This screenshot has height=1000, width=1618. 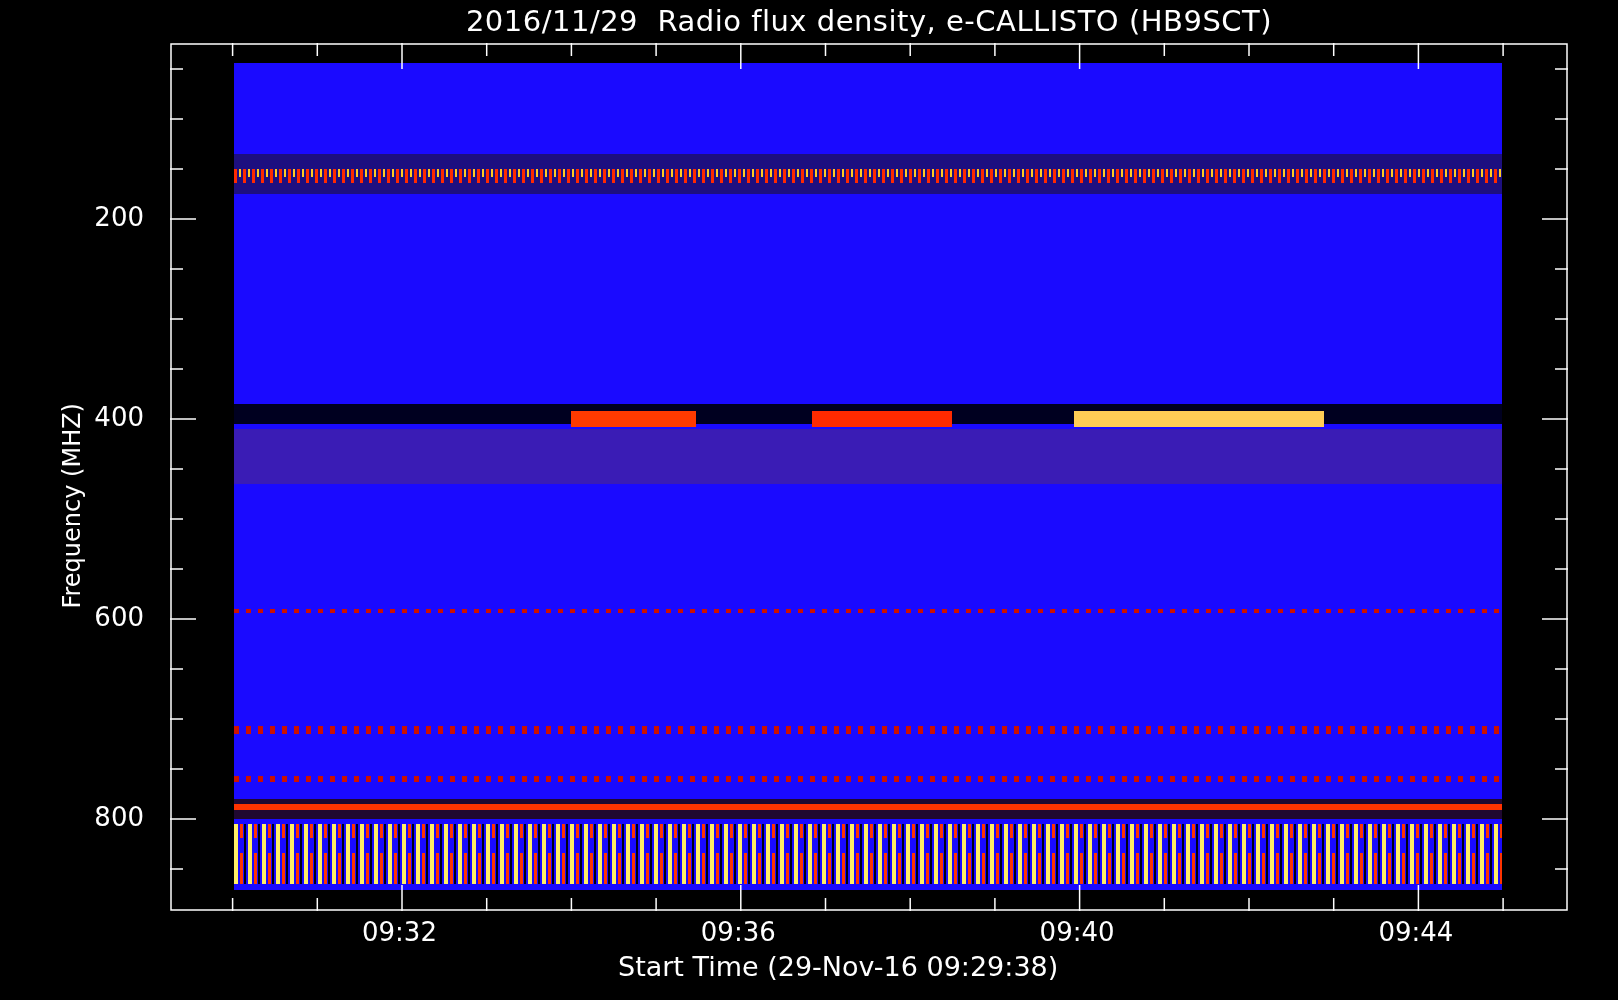 What do you see at coordinates (738, 931) in the screenshot?
I see `x-tick-label: 09:36` at bounding box center [738, 931].